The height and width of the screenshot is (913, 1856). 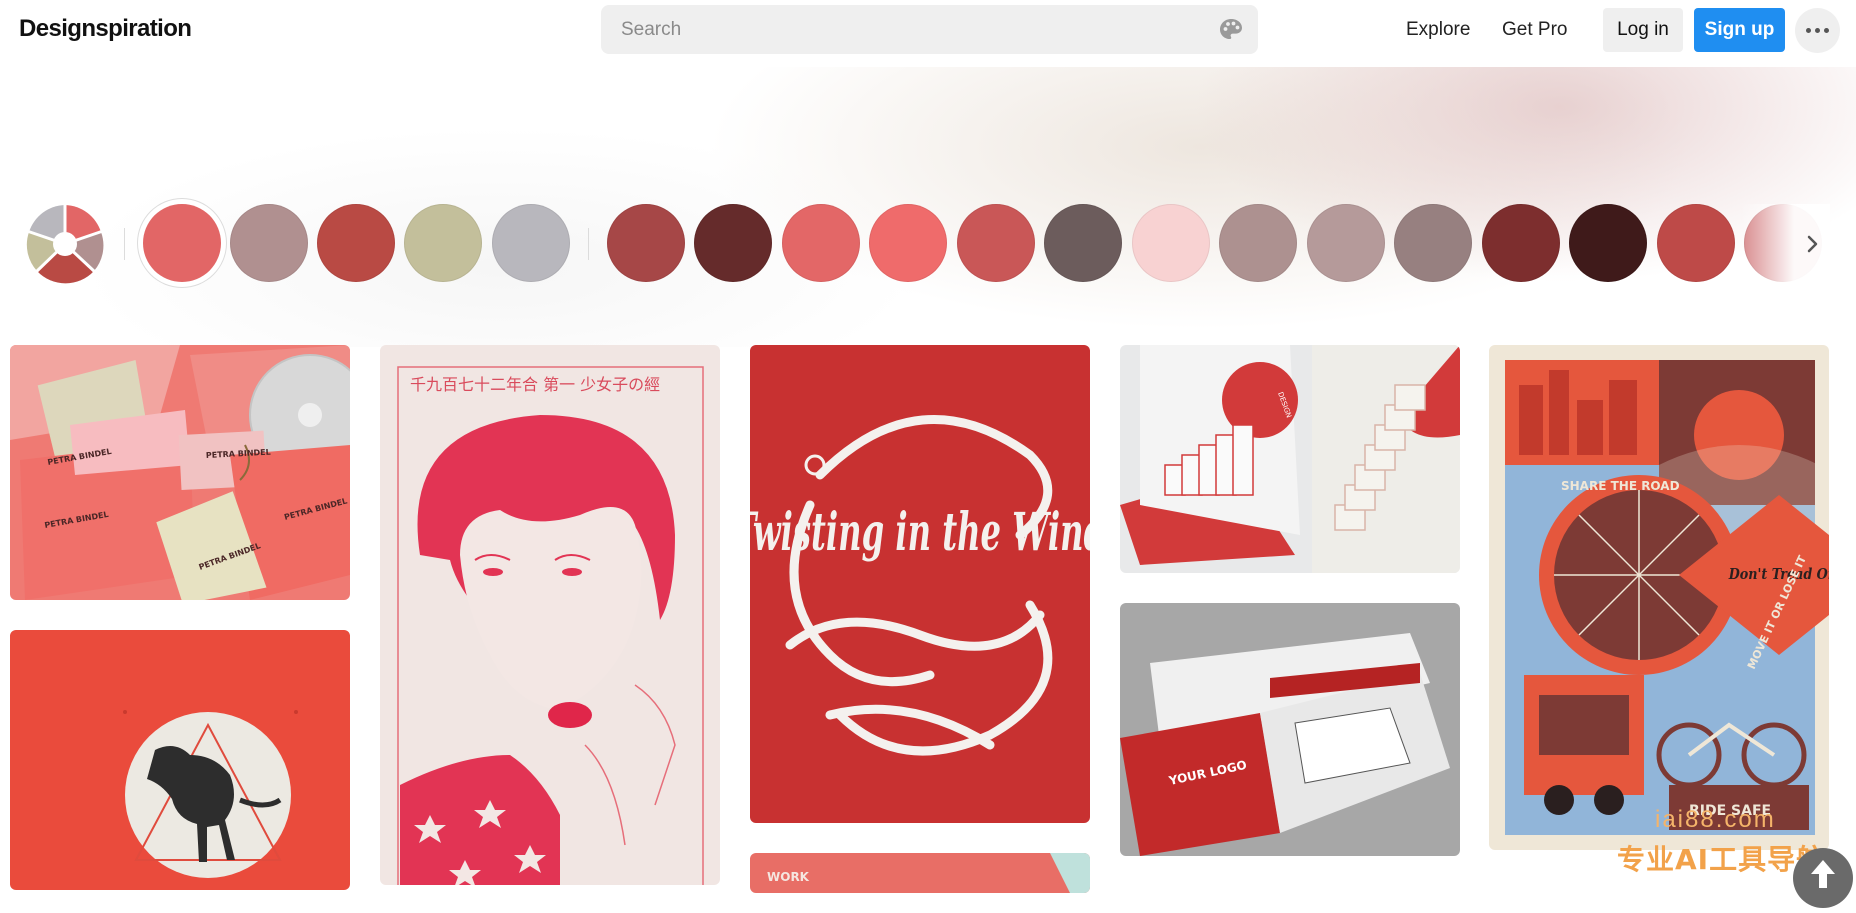 I want to click on pin-text: SHARE THE ROAD, so click(x=1620, y=486).